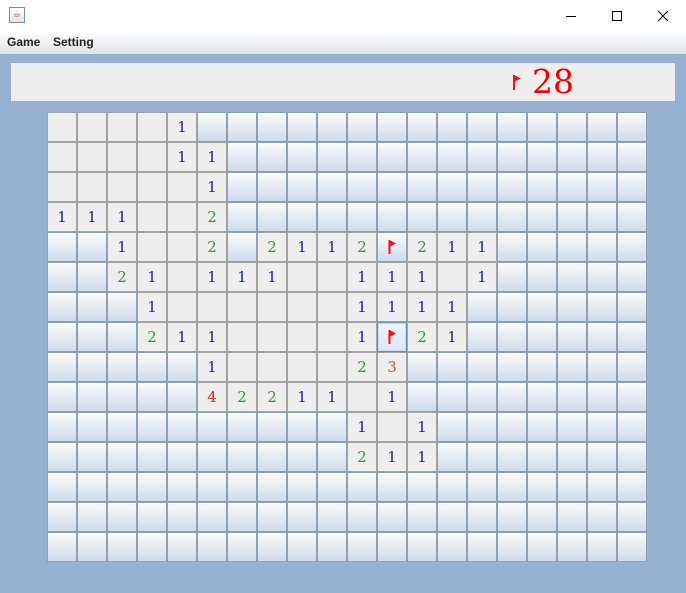 The image size is (686, 593). I want to click on java-coffee-cup-icon: ☕, so click(17, 15).